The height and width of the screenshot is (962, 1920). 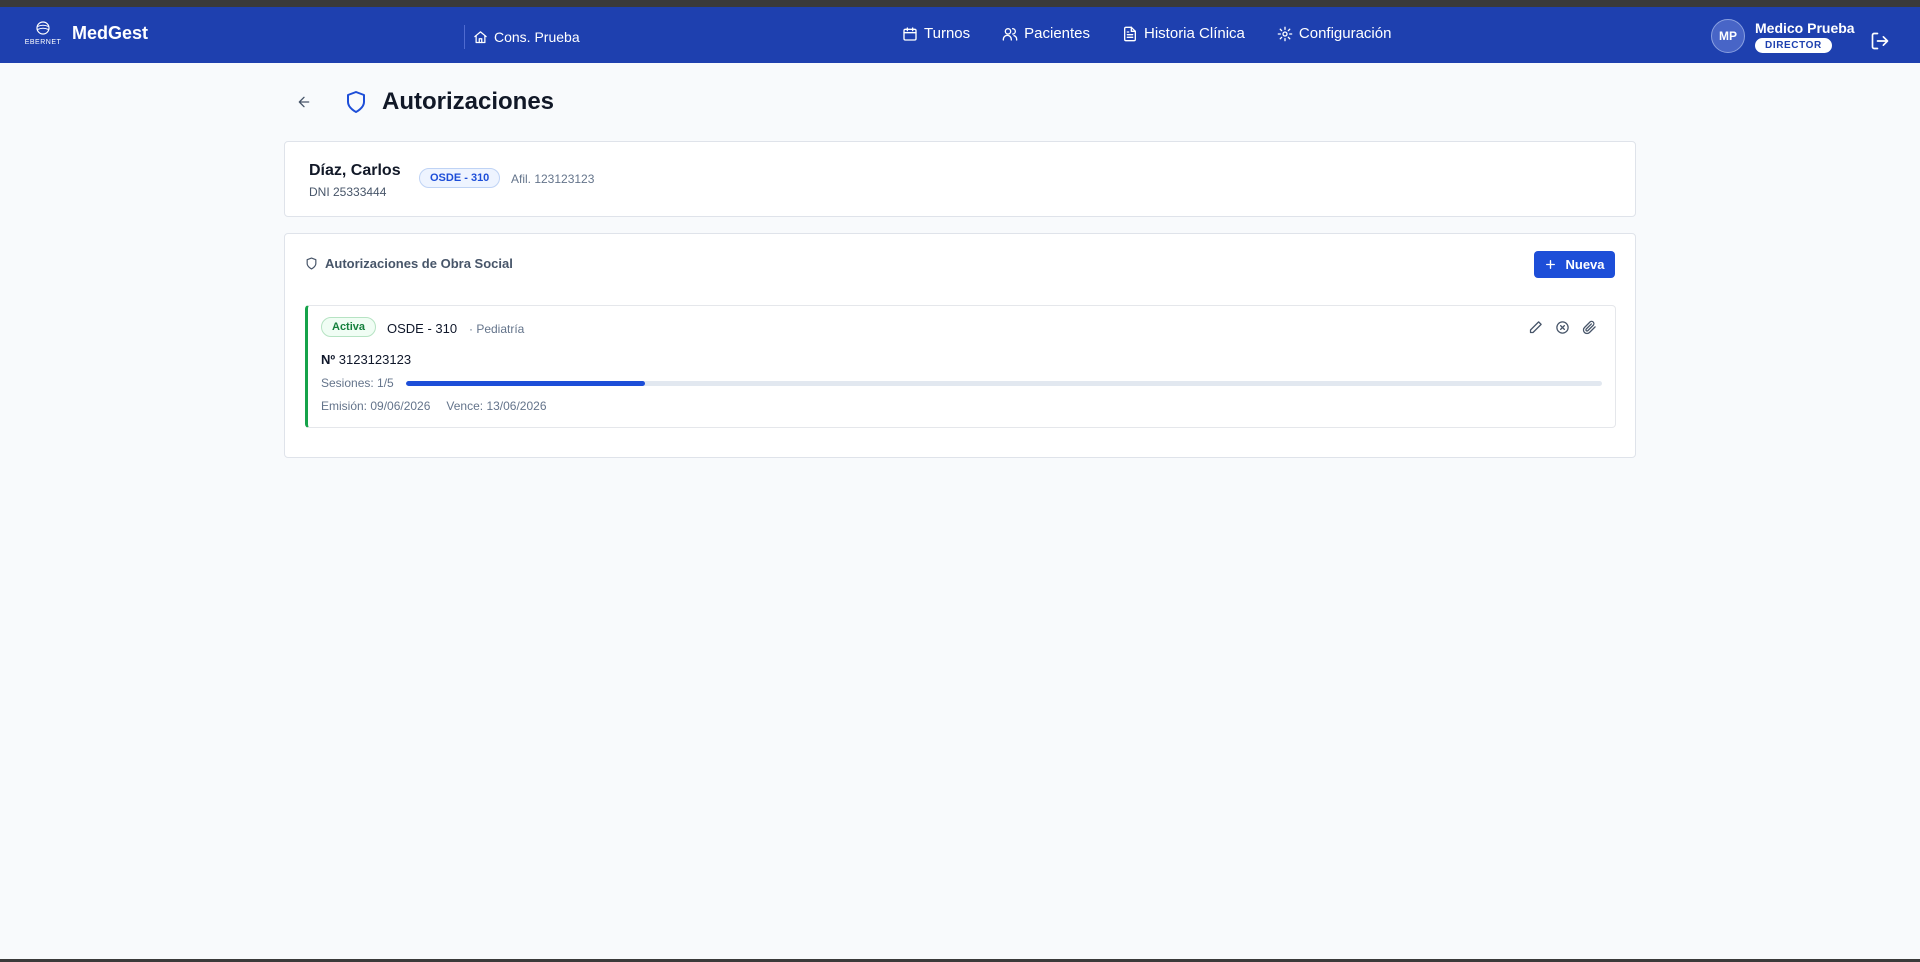 What do you see at coordinates (422, 328) in the screenshot?
I see `authorization-obra-social: OSDE - 310` at bounding box center [422, 328].